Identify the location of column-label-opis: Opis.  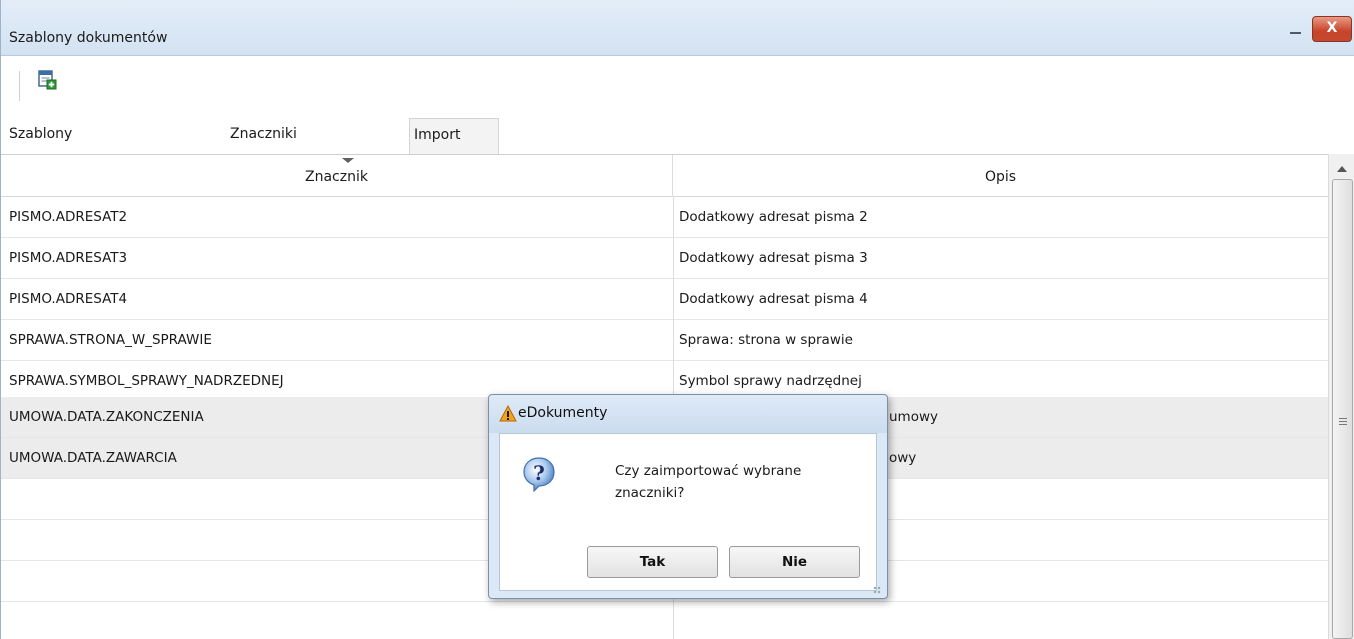
(1000, 177).